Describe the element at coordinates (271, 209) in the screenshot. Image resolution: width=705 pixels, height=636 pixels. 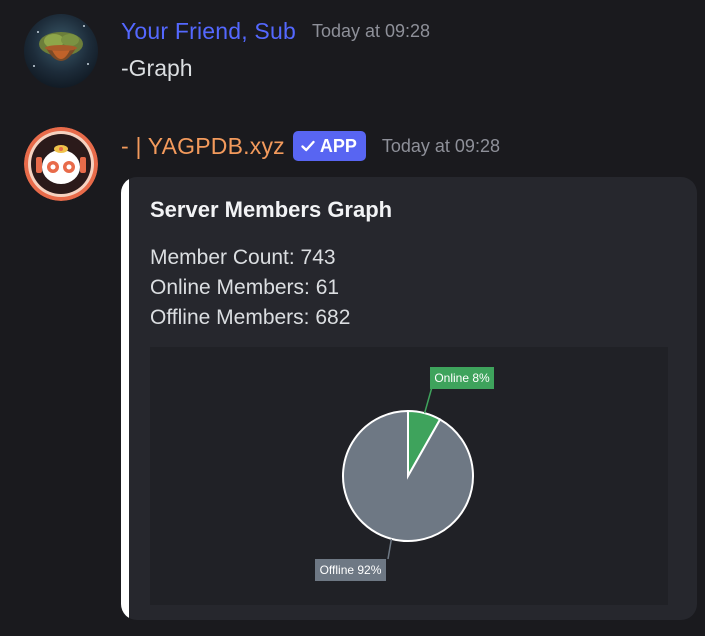
I see `embed-title: Server Members Graph` at that location.